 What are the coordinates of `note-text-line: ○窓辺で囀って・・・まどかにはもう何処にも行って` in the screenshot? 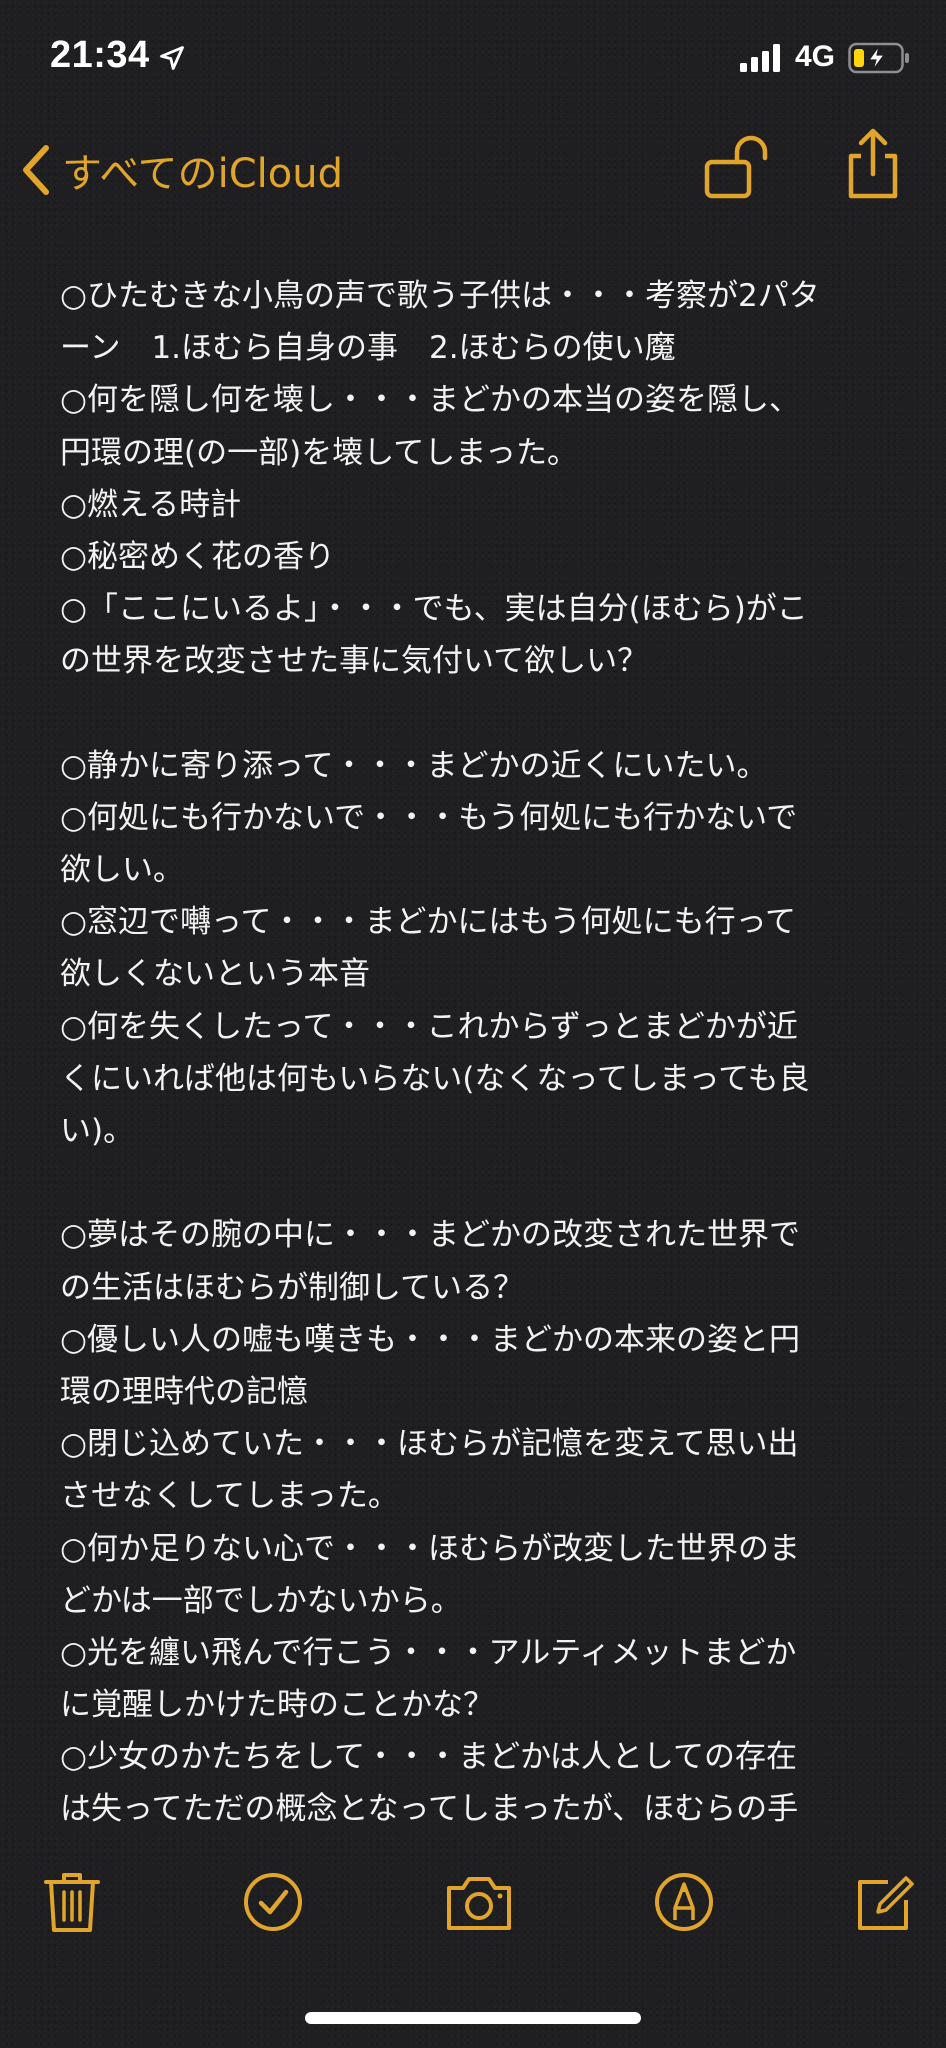 It's located at (428, 922).